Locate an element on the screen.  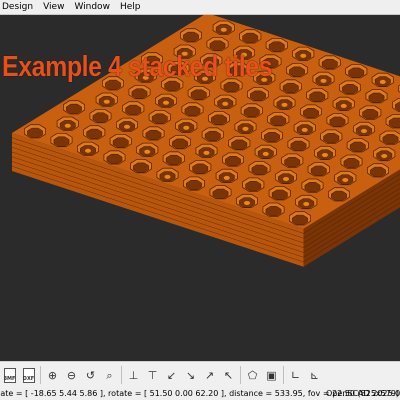
export-3mf-icon: 3MF is located at coordinates (9, 375).